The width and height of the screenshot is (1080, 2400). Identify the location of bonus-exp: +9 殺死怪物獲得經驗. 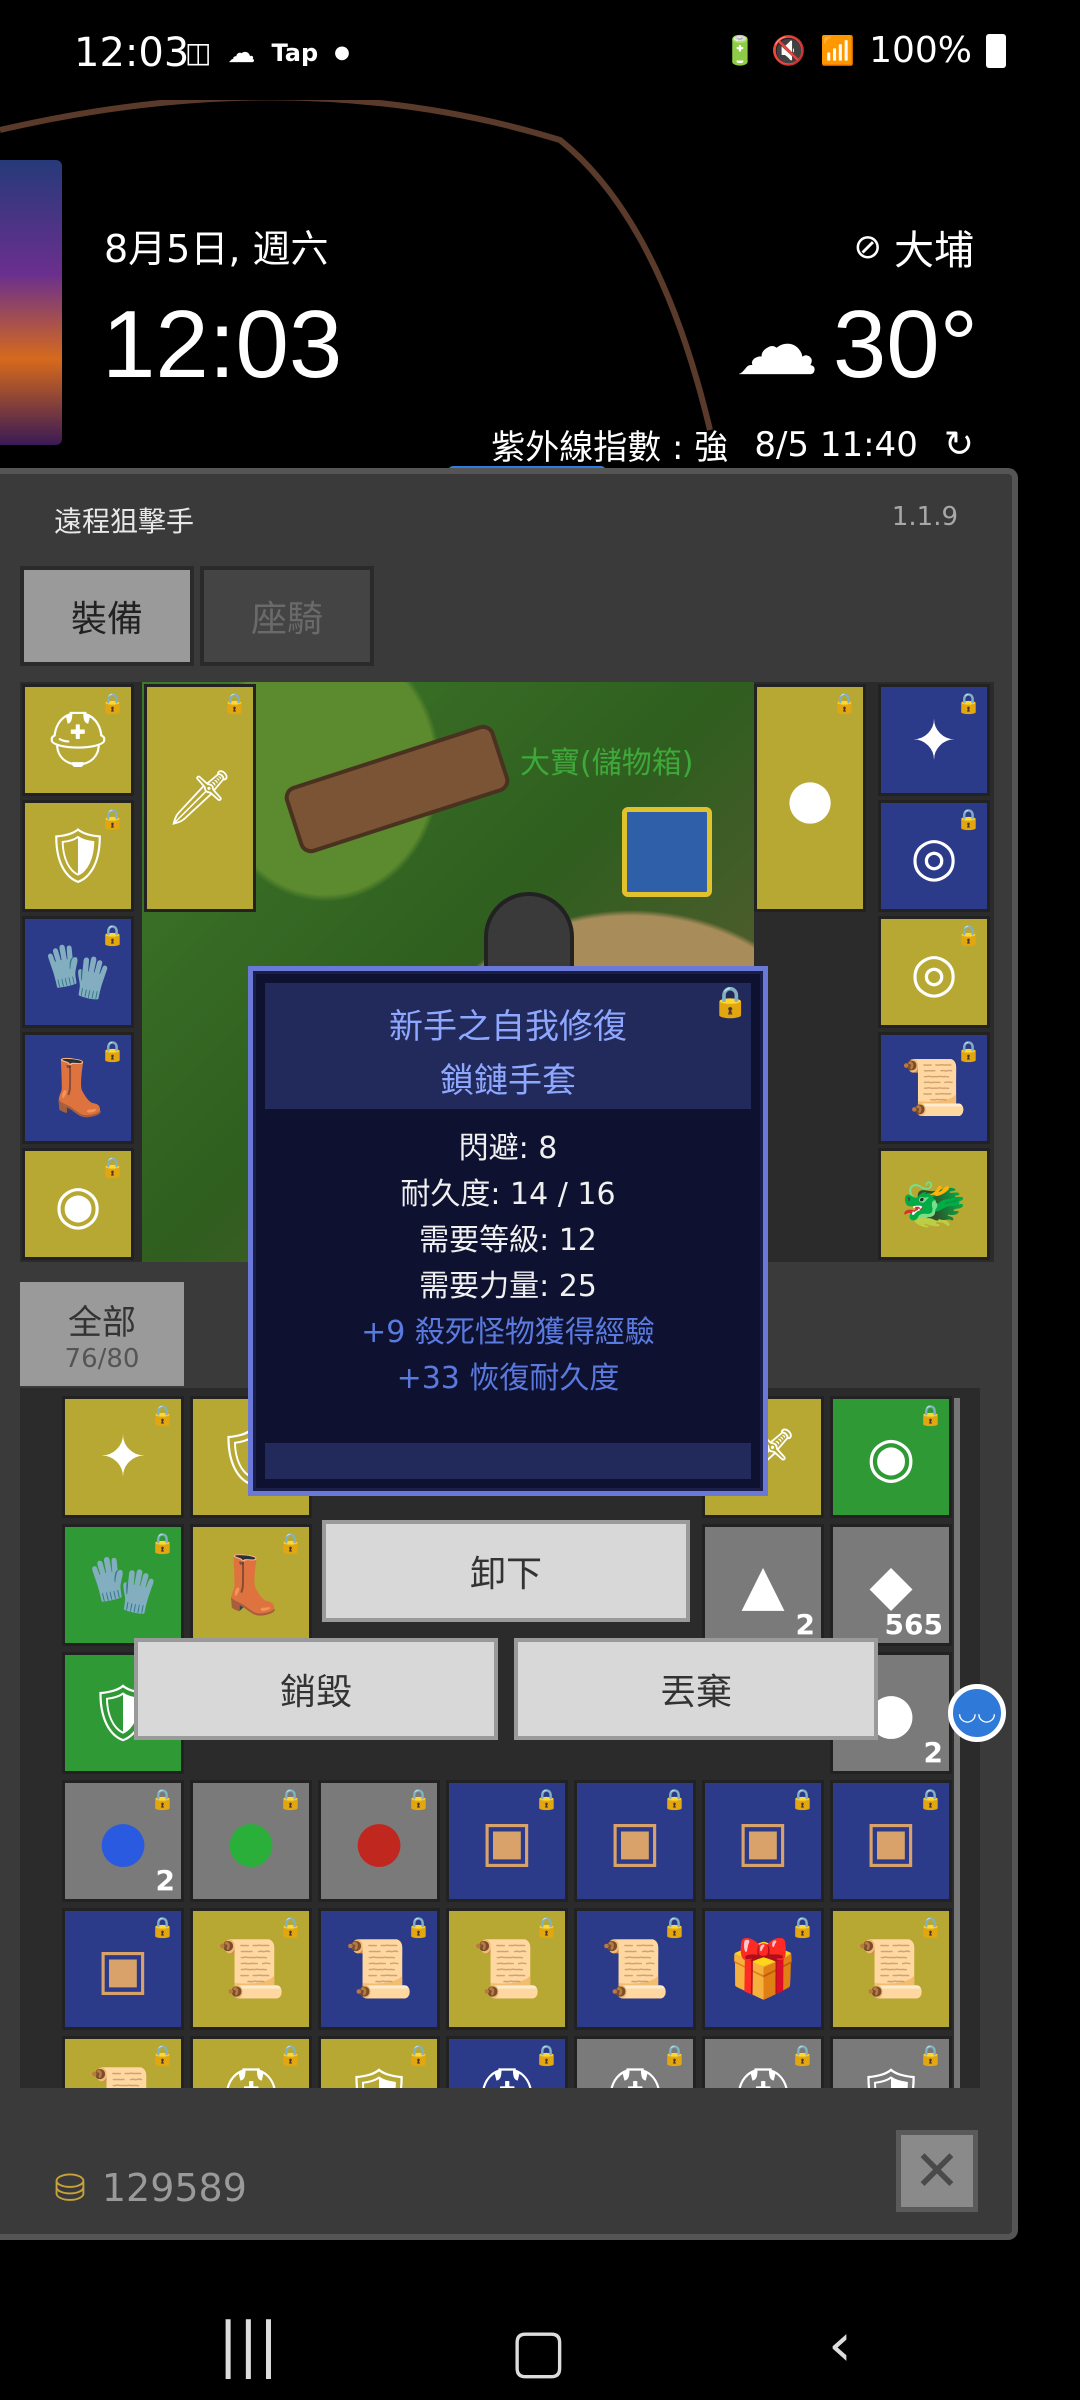
(508, 1332).